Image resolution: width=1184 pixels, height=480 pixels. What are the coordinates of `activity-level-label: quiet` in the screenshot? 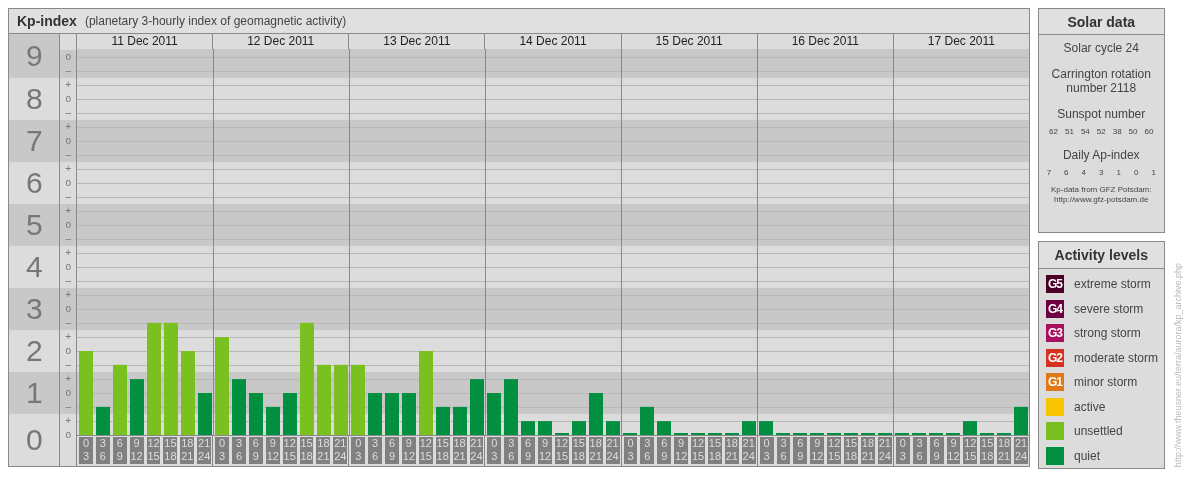 It's located at (1087, 455).